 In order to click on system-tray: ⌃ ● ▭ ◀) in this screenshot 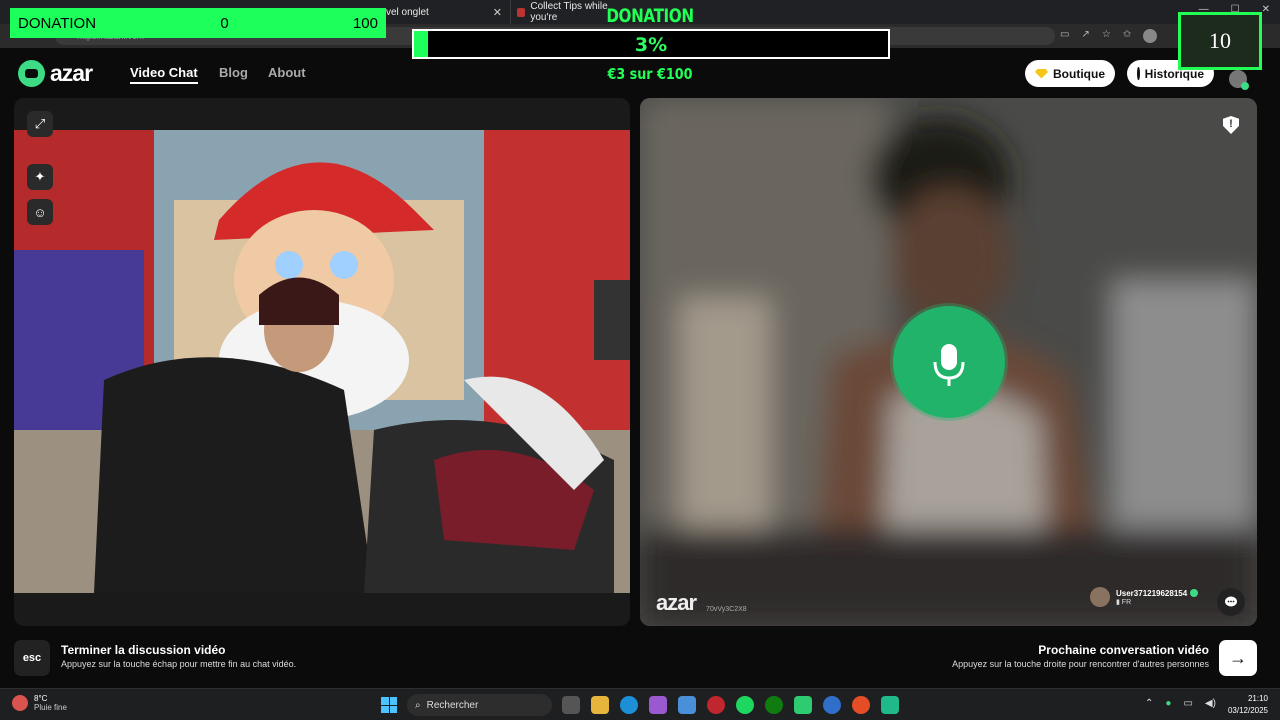, I will do `click(1180, 703)`.